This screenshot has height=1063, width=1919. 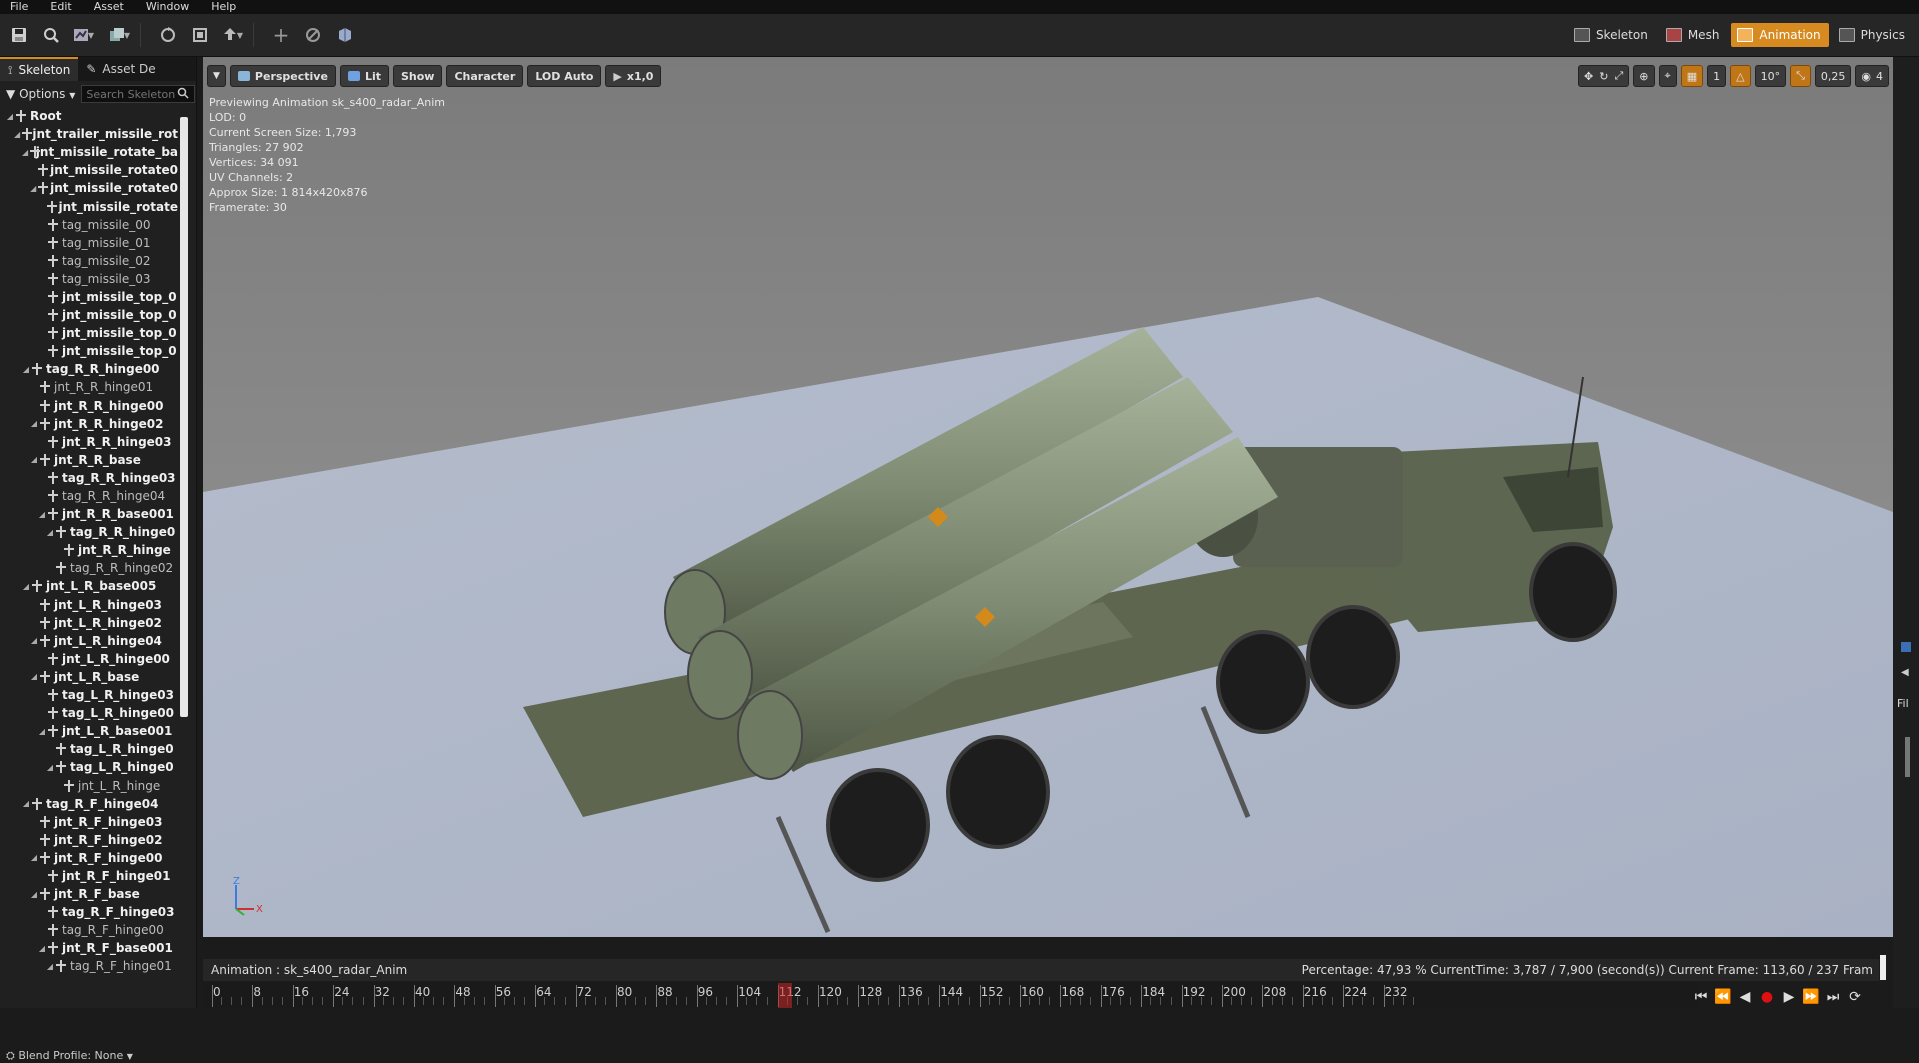 What do you see at coordinates (89, 279) in the screenshot?
I see `tree-node: tag_missile_03` at bounding box center [89, 279].